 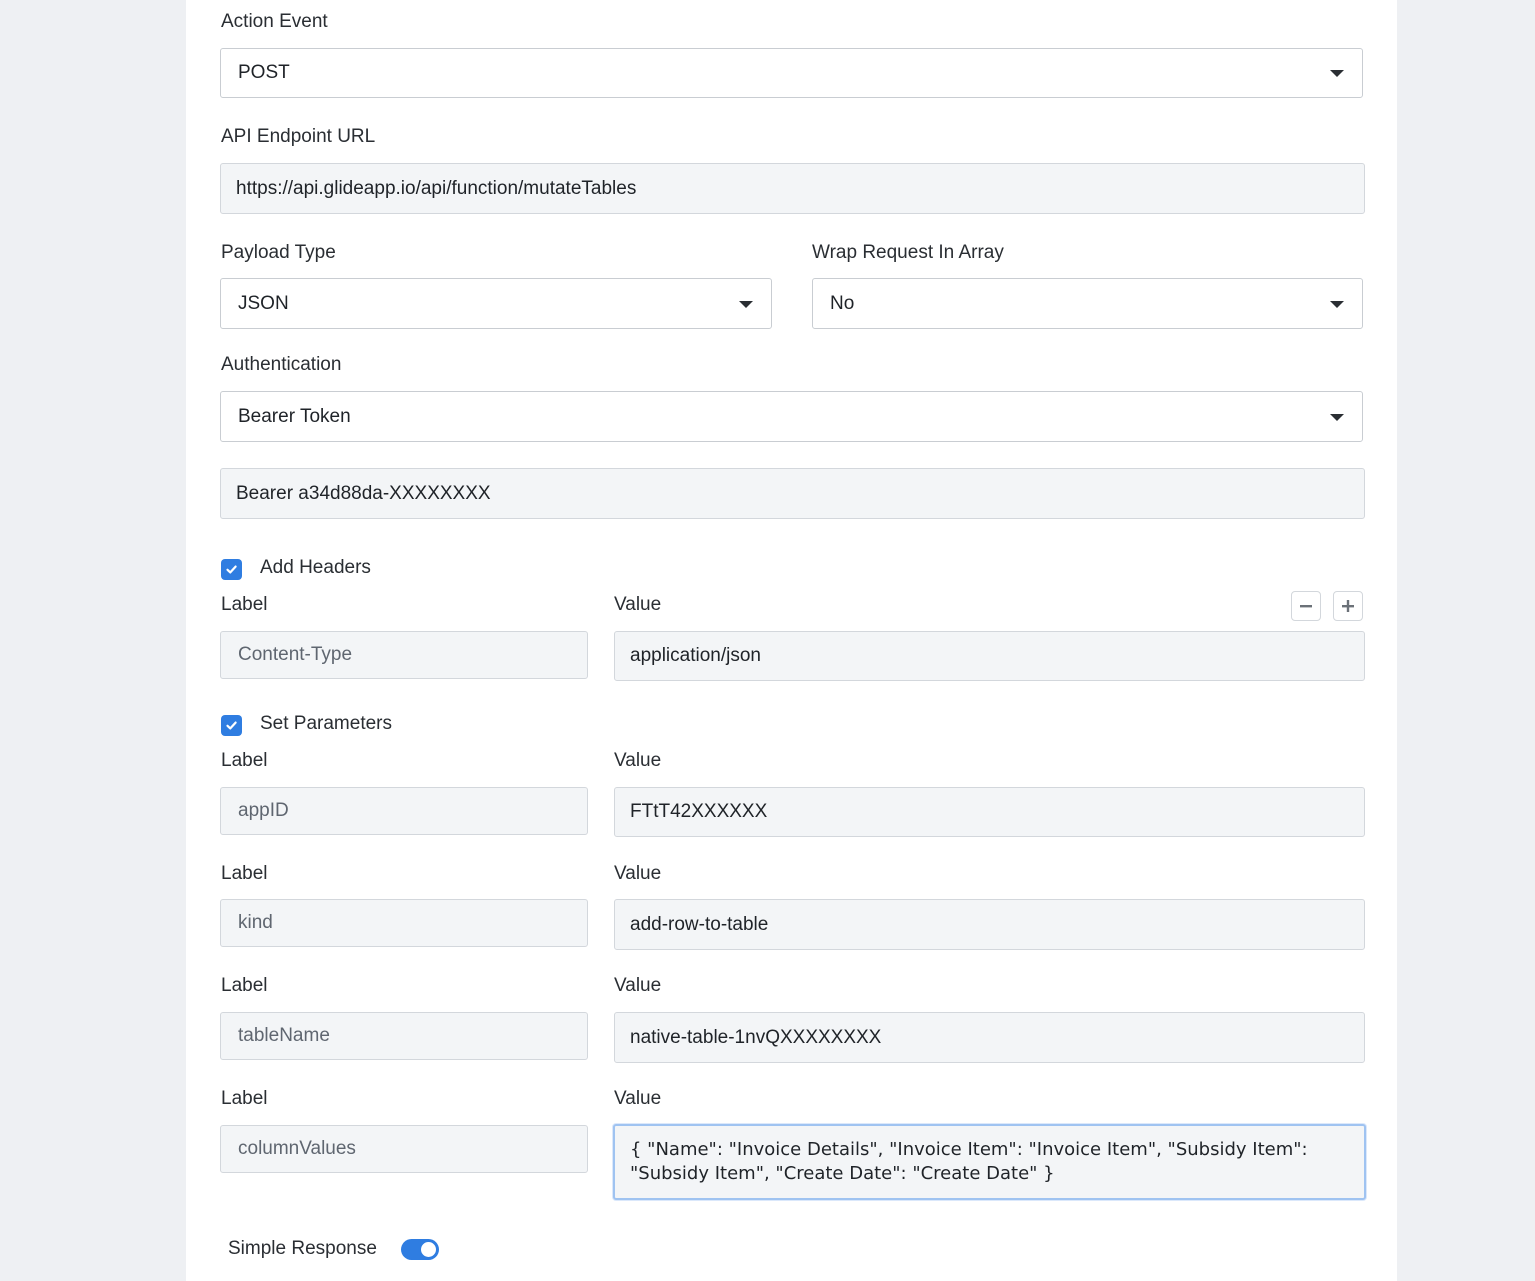 I want to click on header-label-caption: Label, so click(x=244, y=604).